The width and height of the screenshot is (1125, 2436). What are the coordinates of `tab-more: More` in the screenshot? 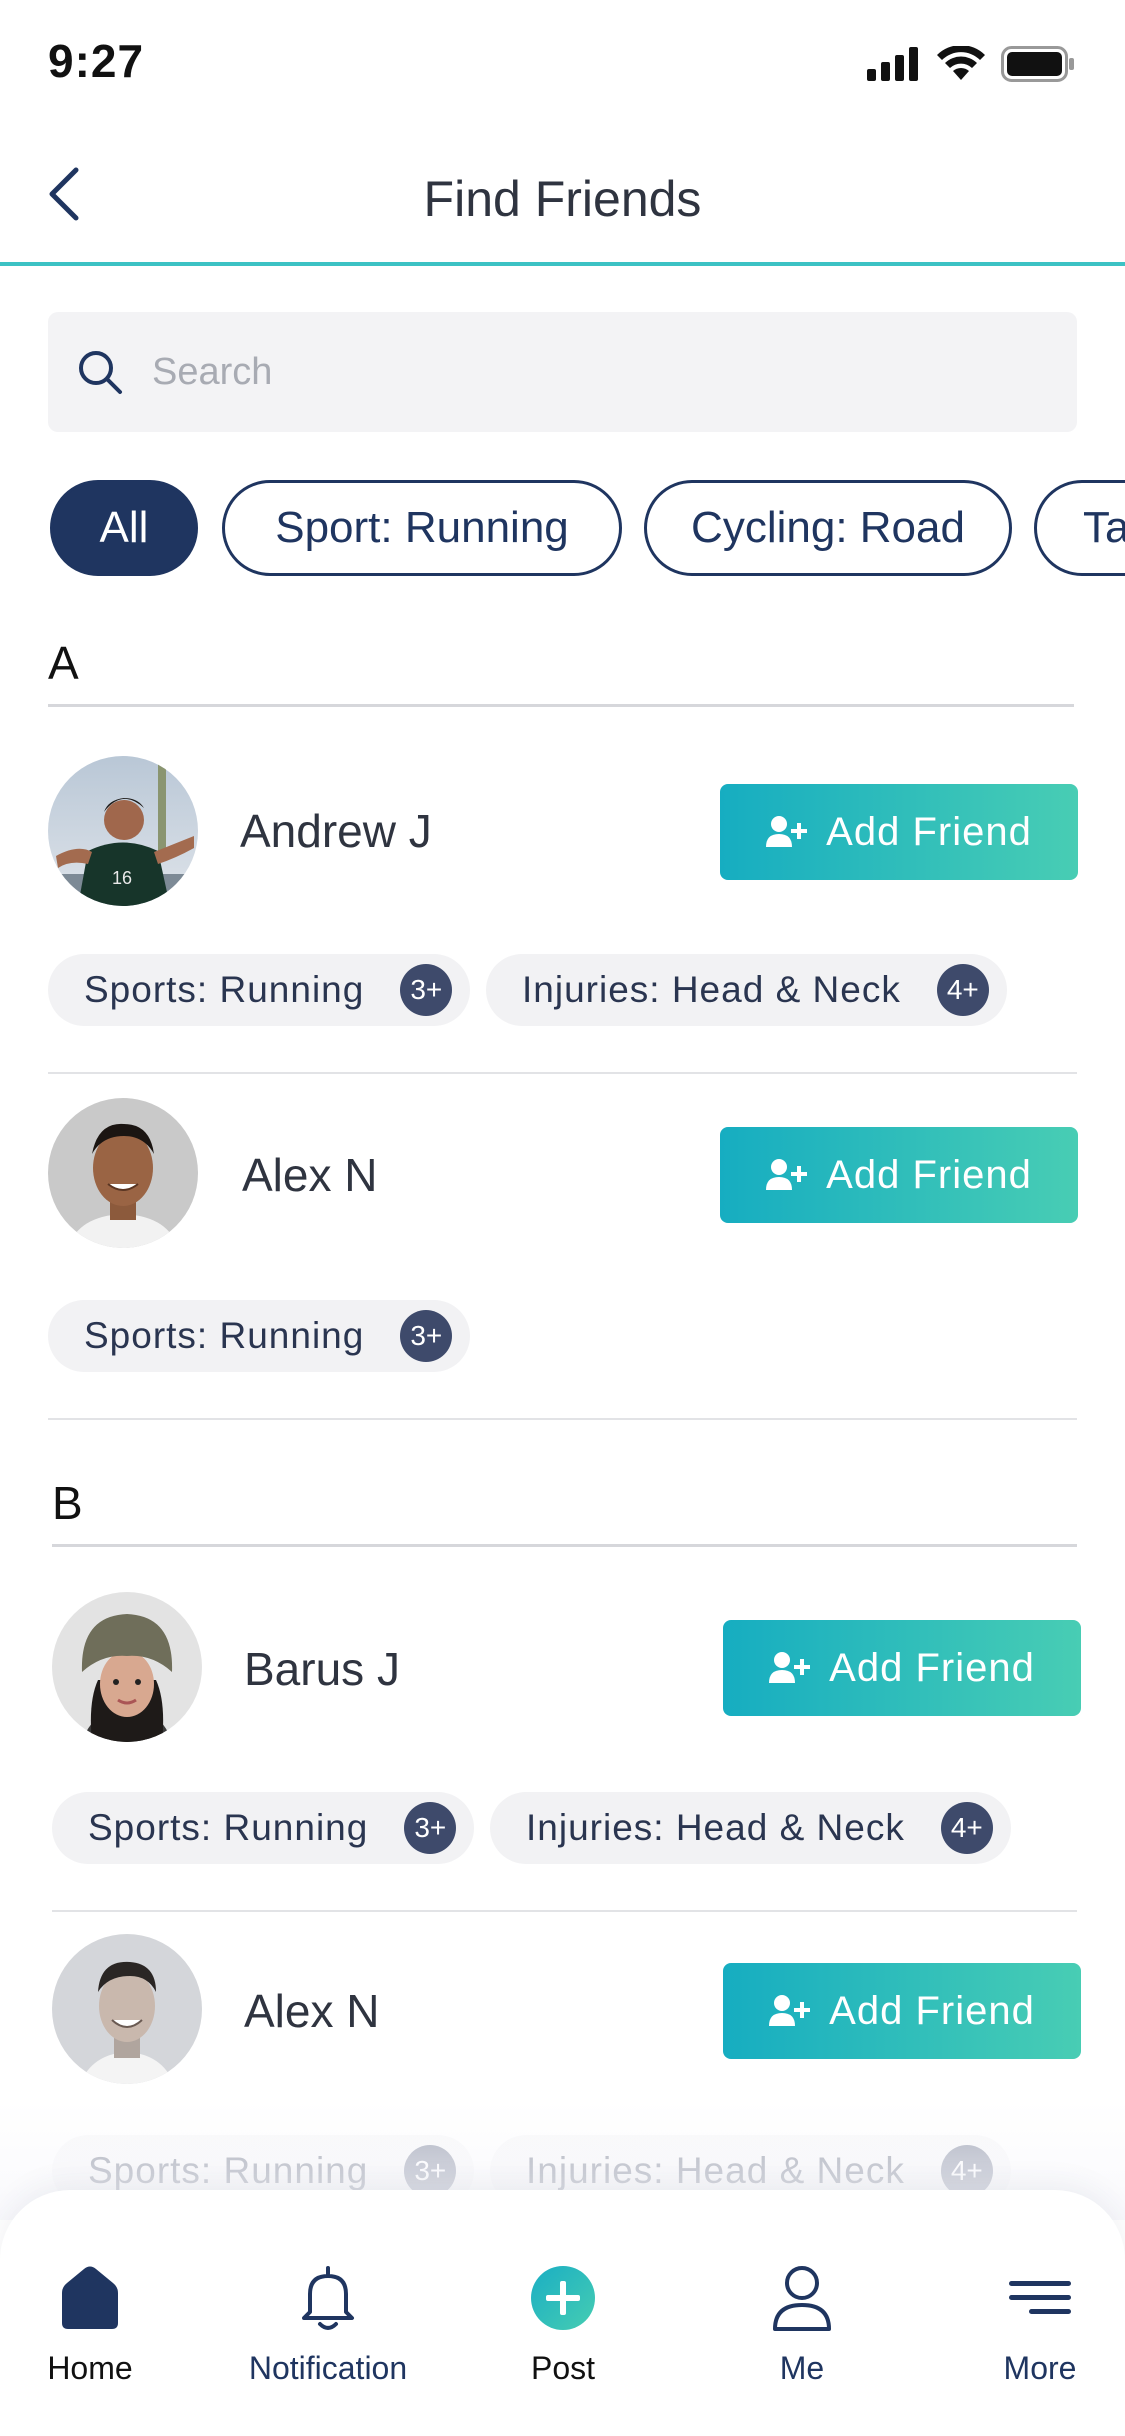 It's located at (1032, 2323).